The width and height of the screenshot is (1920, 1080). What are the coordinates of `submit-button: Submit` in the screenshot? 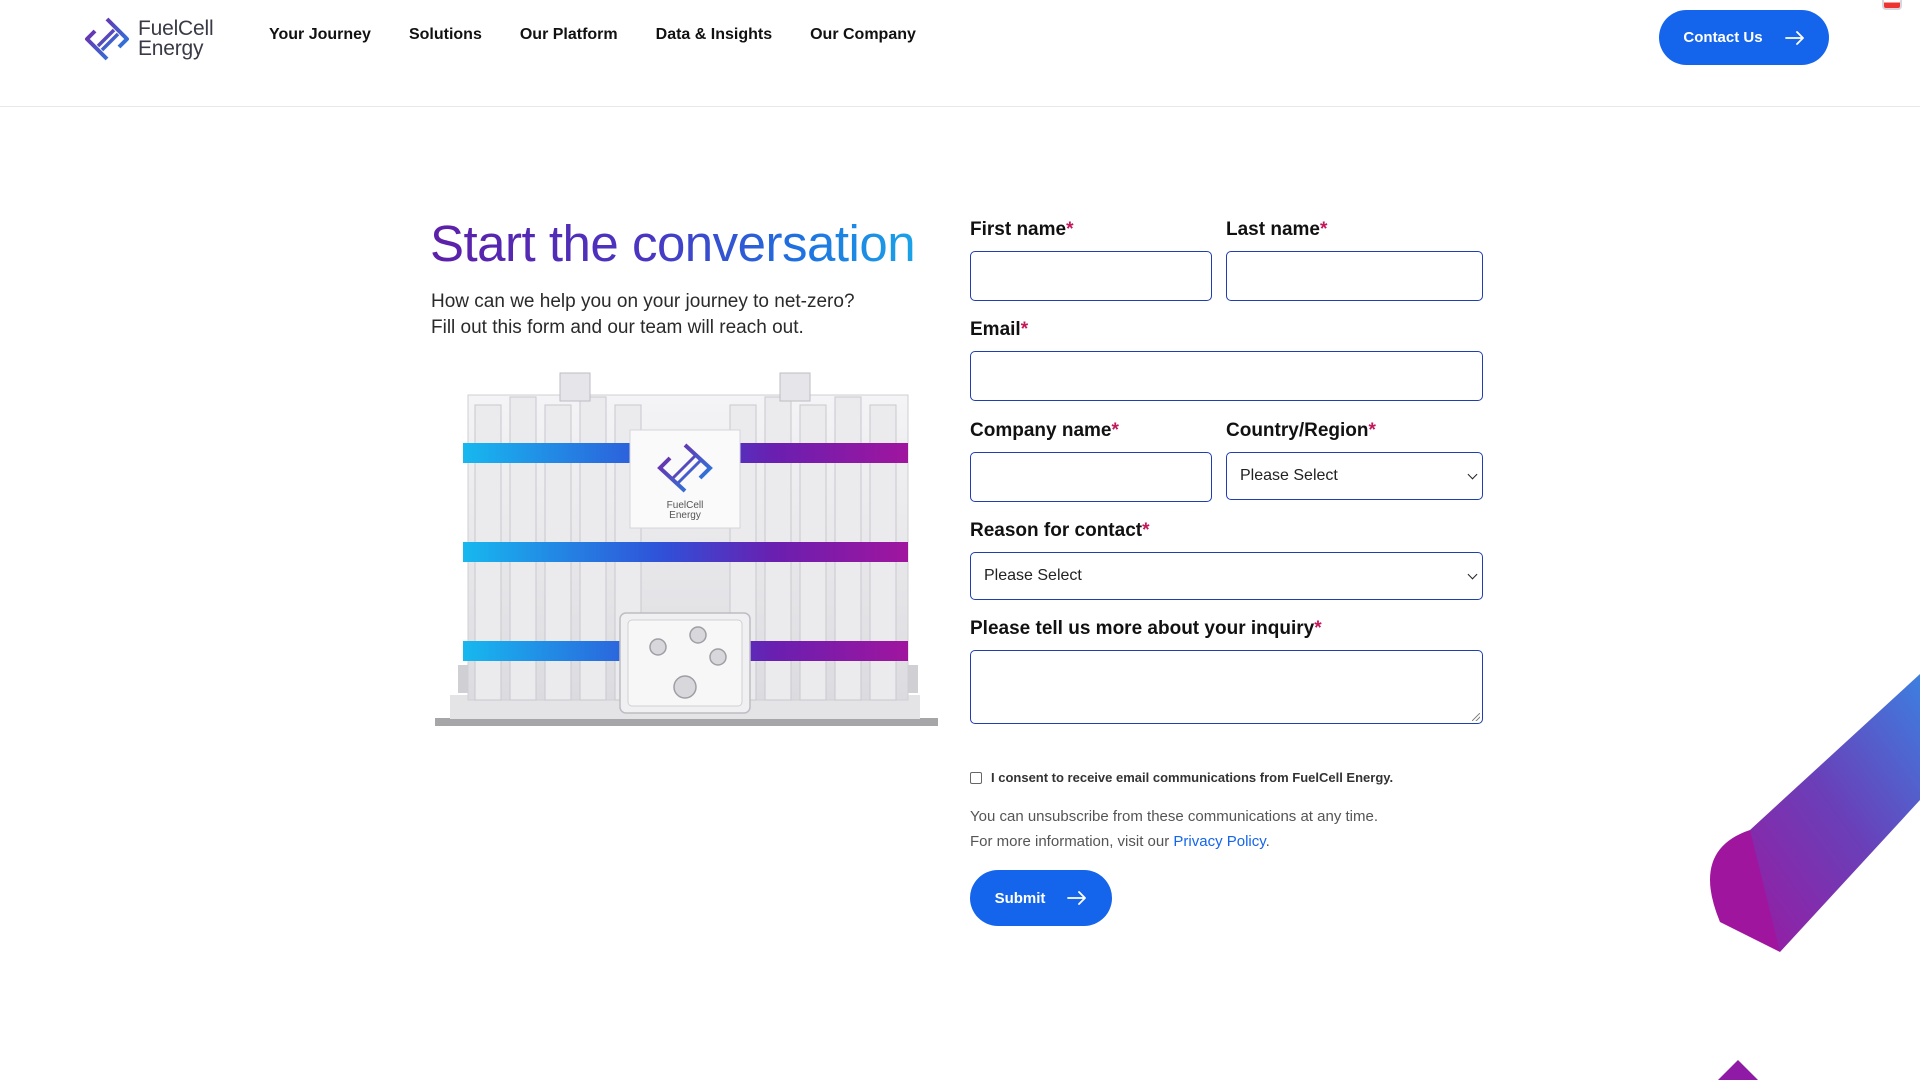 It's located at (1041, 898).